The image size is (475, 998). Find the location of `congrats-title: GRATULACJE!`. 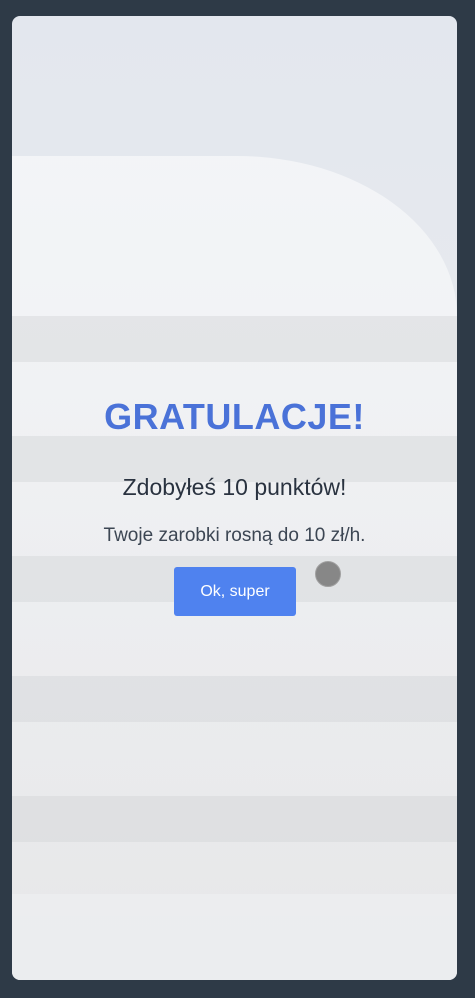

congrats-title: GRATULACJE! is located at coordinates (234, 416).